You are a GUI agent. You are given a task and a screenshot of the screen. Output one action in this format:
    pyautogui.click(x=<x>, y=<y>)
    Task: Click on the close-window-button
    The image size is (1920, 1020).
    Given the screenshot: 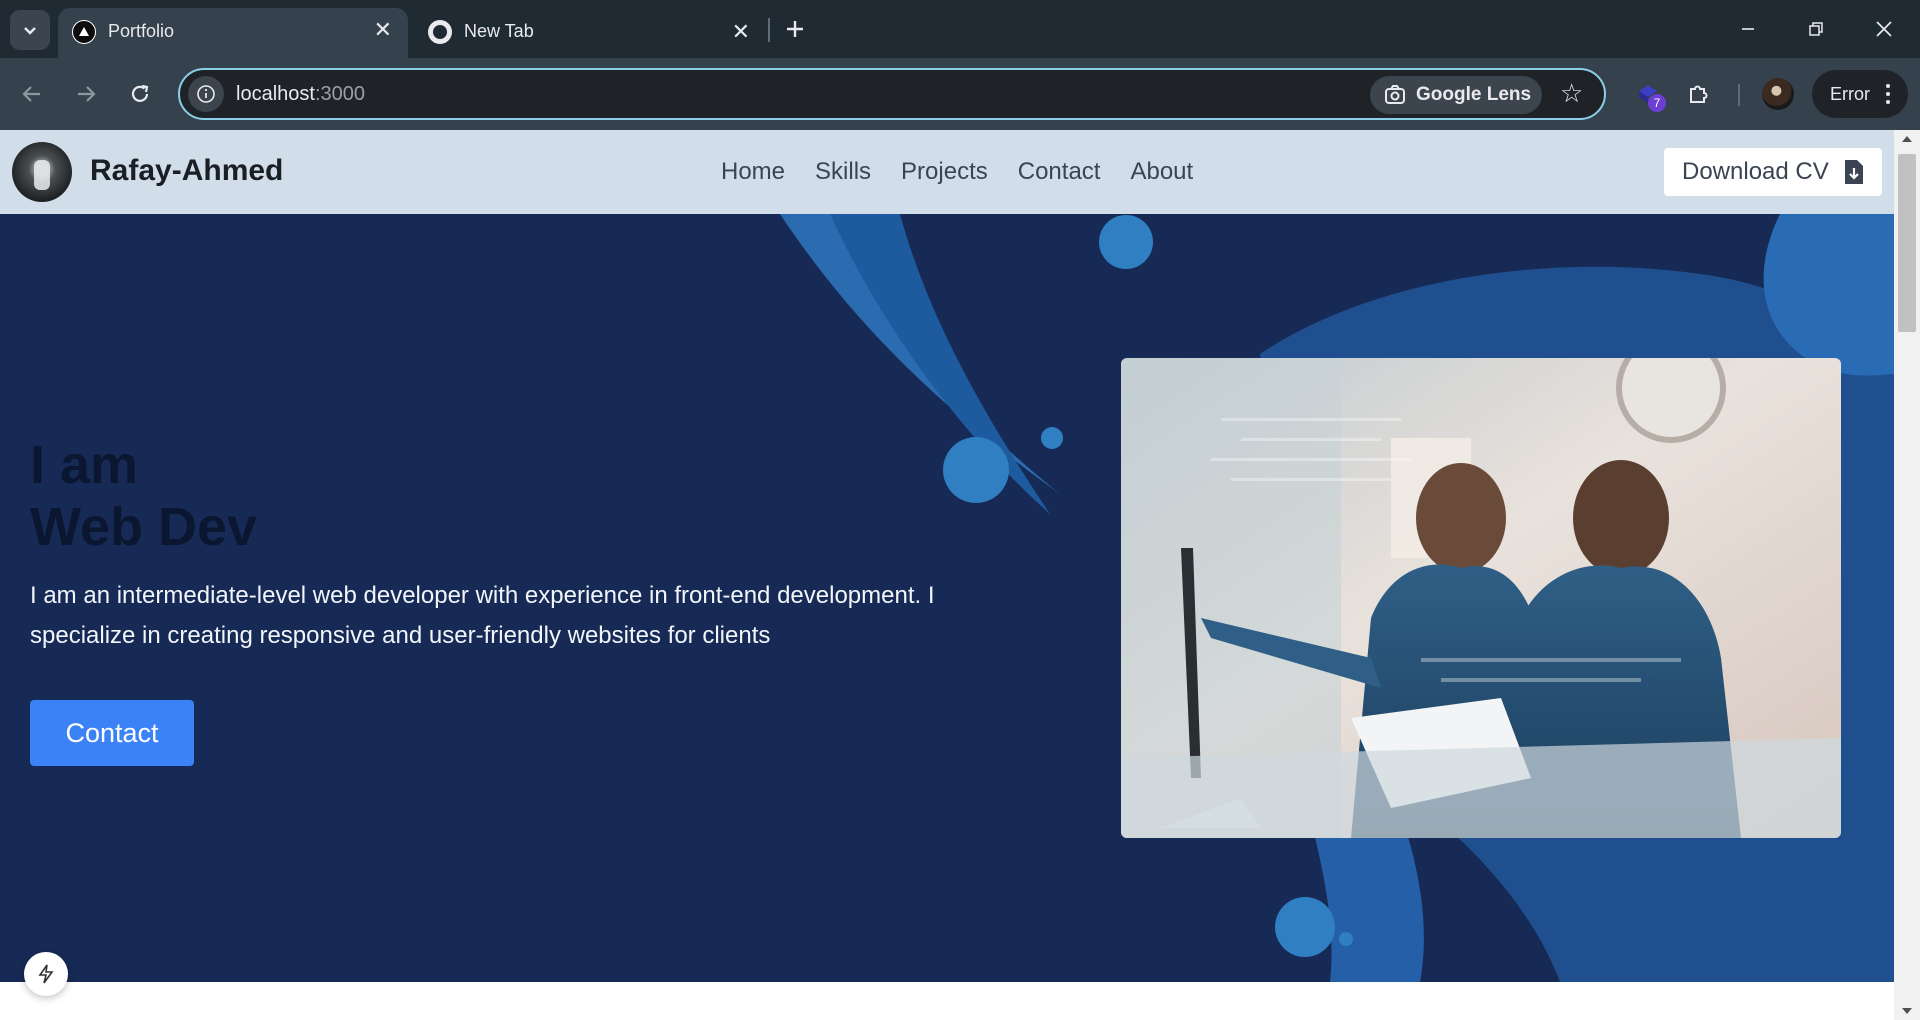 What is the action you would take?
    pyautogui.click(x=1884, y=29)
    